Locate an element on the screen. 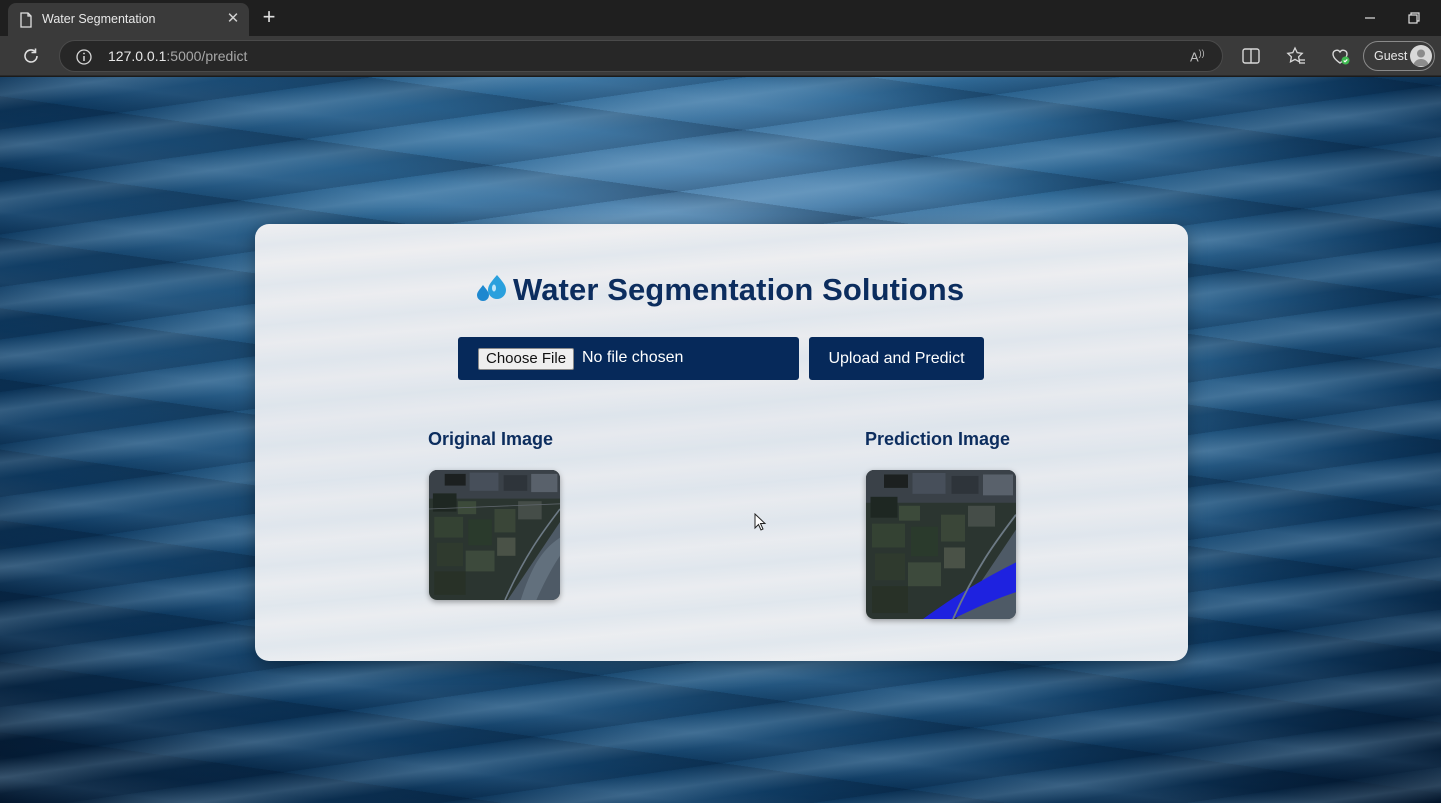  mouse-cursor is located at coordinates (760, 522).